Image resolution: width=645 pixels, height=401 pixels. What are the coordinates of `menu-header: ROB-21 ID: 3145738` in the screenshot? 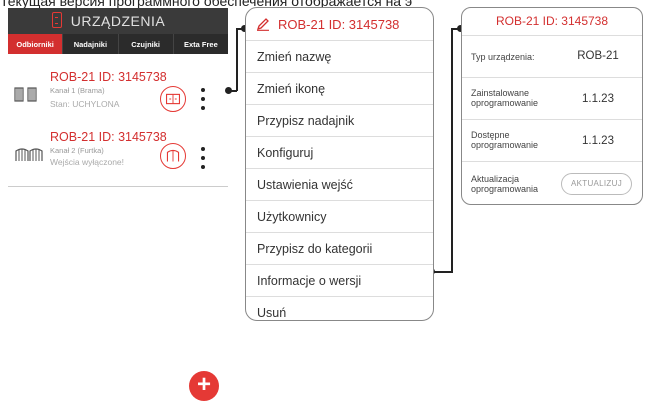 It's located at (339, 24).